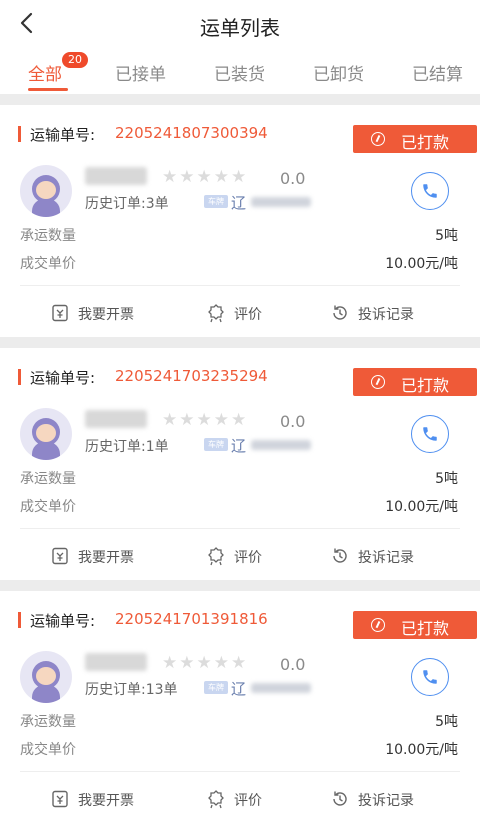 The width and height of the screenshot is (480, 823). I want to click on status-tabs: 全部 20 已接单 已装货 已卸货 已结算, so click(240, 72).